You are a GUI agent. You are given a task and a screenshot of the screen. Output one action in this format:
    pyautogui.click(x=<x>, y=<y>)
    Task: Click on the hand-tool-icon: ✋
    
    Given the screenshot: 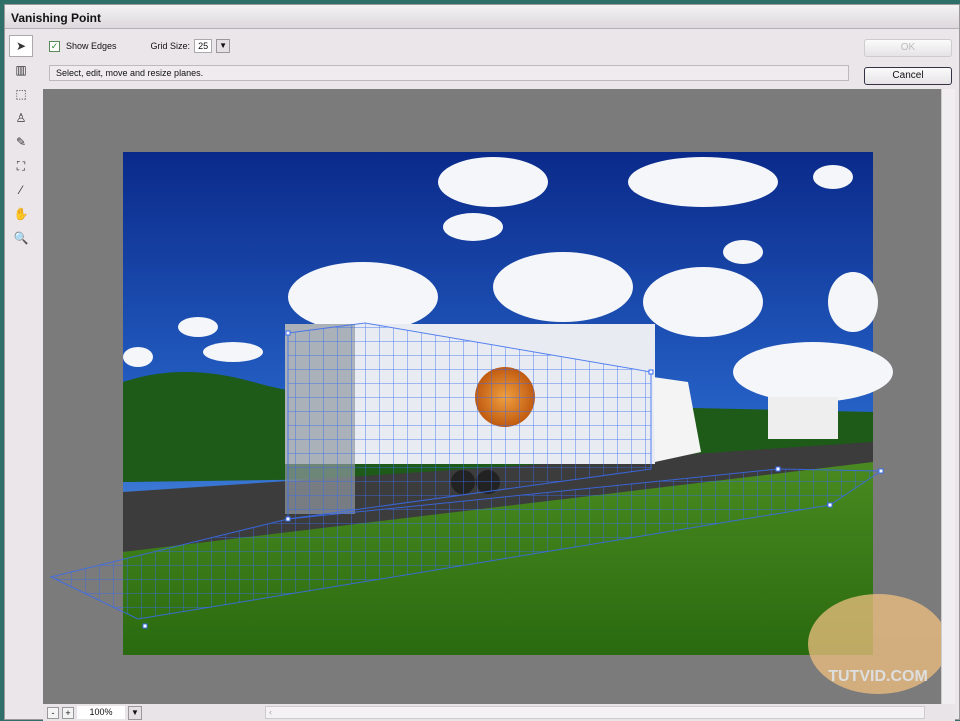 What is the action you would take?
    pyautogui.click(x=21, y=214)
    